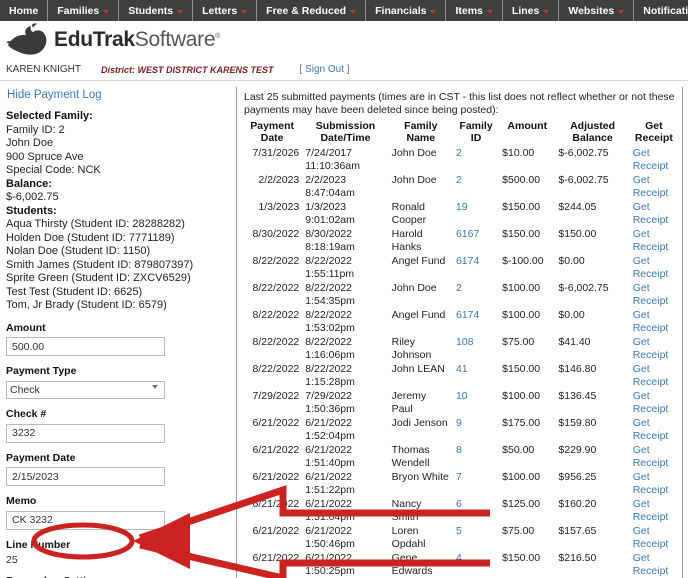 This screenshot has width=688, height=578. What do you see at coordinates (407, 240) in the screenshot?
I see `cell-family-name: Harold Hanks` at bounding box center [407, 240].